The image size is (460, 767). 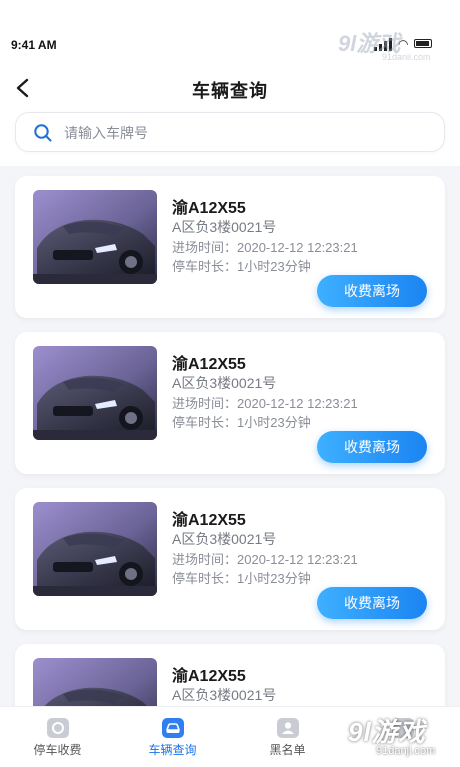 I want to click on tab-vehicle-query: 车辆查询, so click(x=172, y=737).